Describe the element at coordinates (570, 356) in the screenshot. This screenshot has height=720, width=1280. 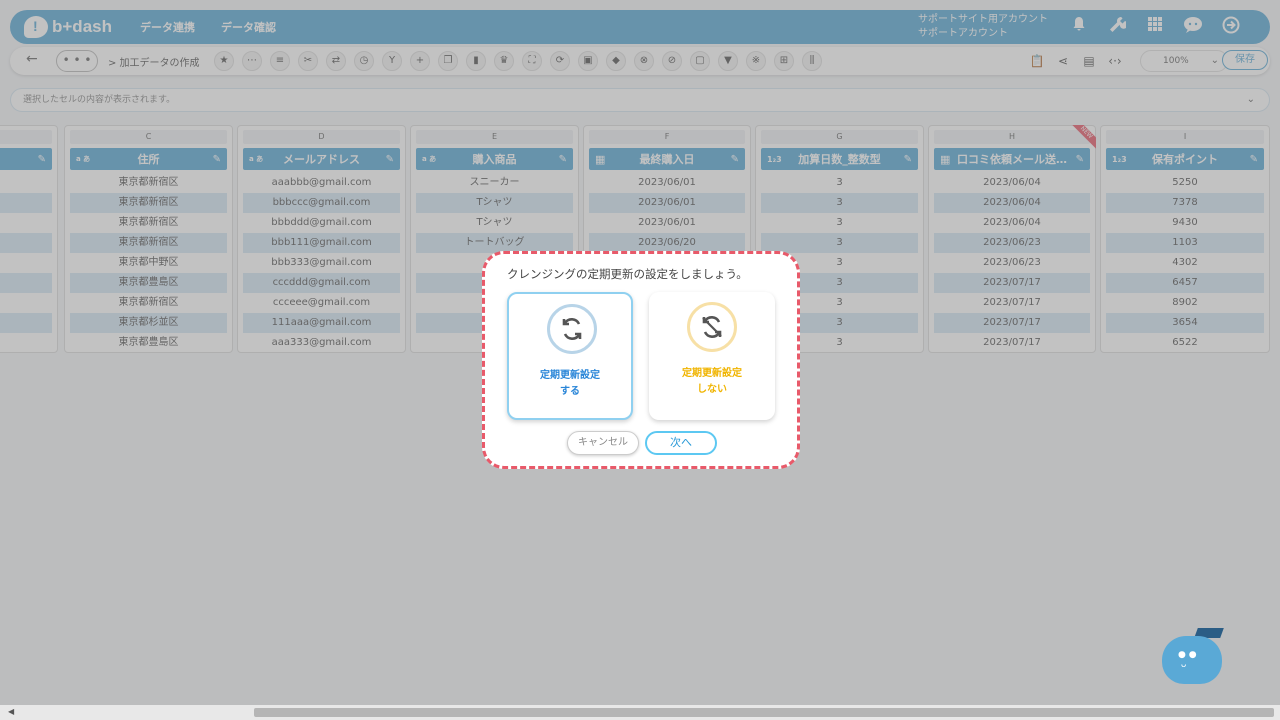
I see `option-enable-schedule: 定期更新設定 する` at that location.